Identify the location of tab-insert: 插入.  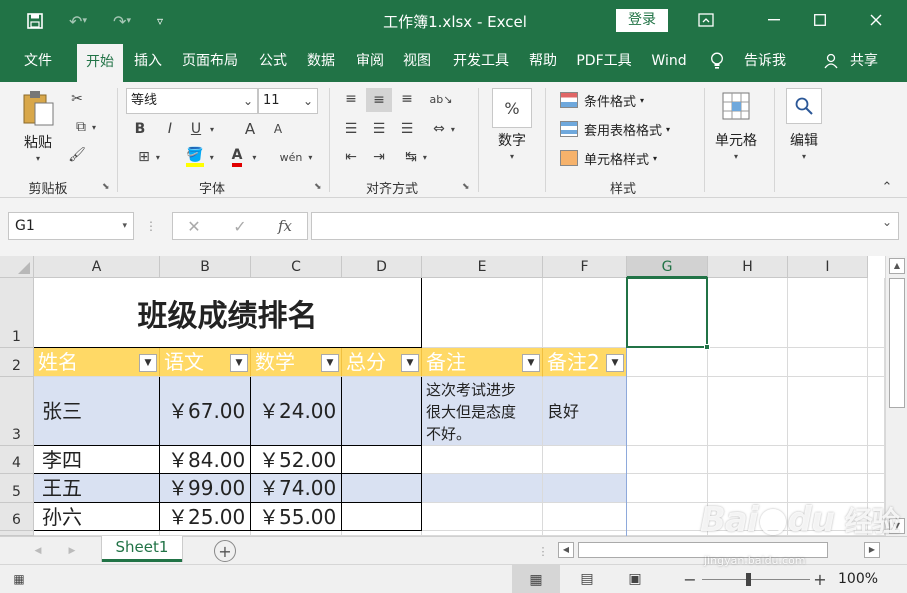
(148, 62).